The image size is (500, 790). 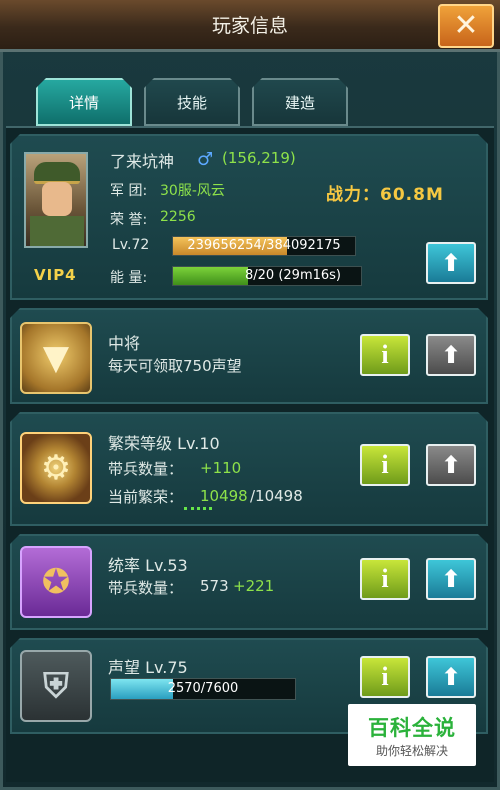 I want to click on prestige-bar: 2570/7600, so click(x=203, y=689).